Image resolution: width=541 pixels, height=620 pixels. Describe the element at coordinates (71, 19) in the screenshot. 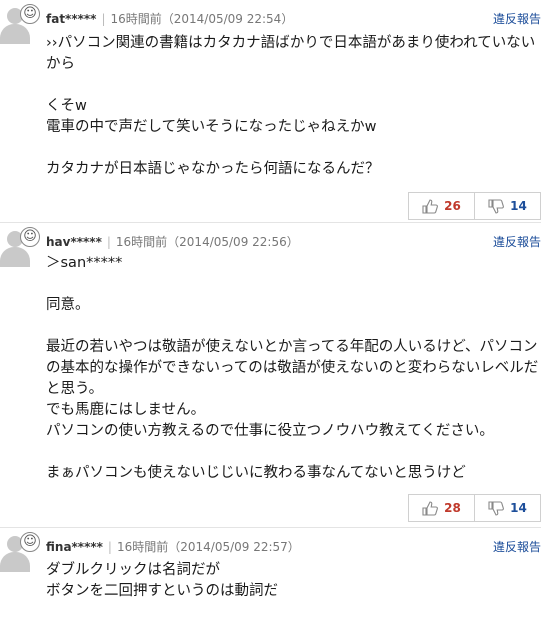

I see `comment-username: fat*****` at that location.